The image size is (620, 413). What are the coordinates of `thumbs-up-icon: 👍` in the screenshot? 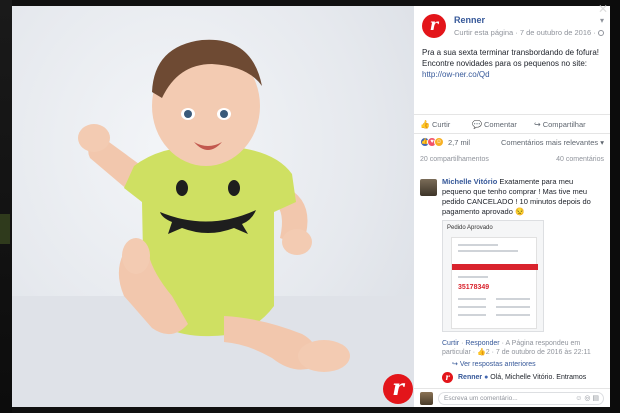 It's located at (425, 124).